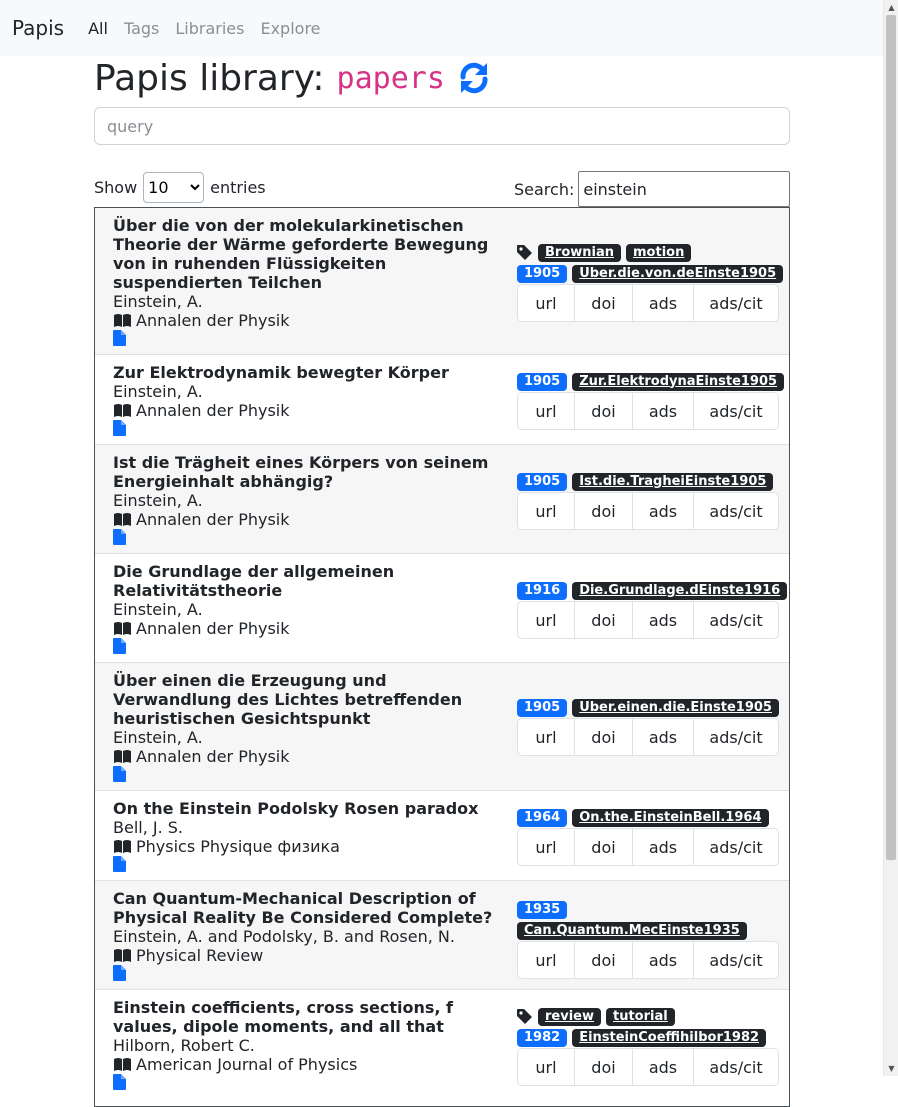 This screenshot has width=898, height=1107. What do you see at coordinates (675, 707) in the screenshot?
I see `ref-badge: Uber.einen.die.Einste1905` at bounding box center [675, 707].